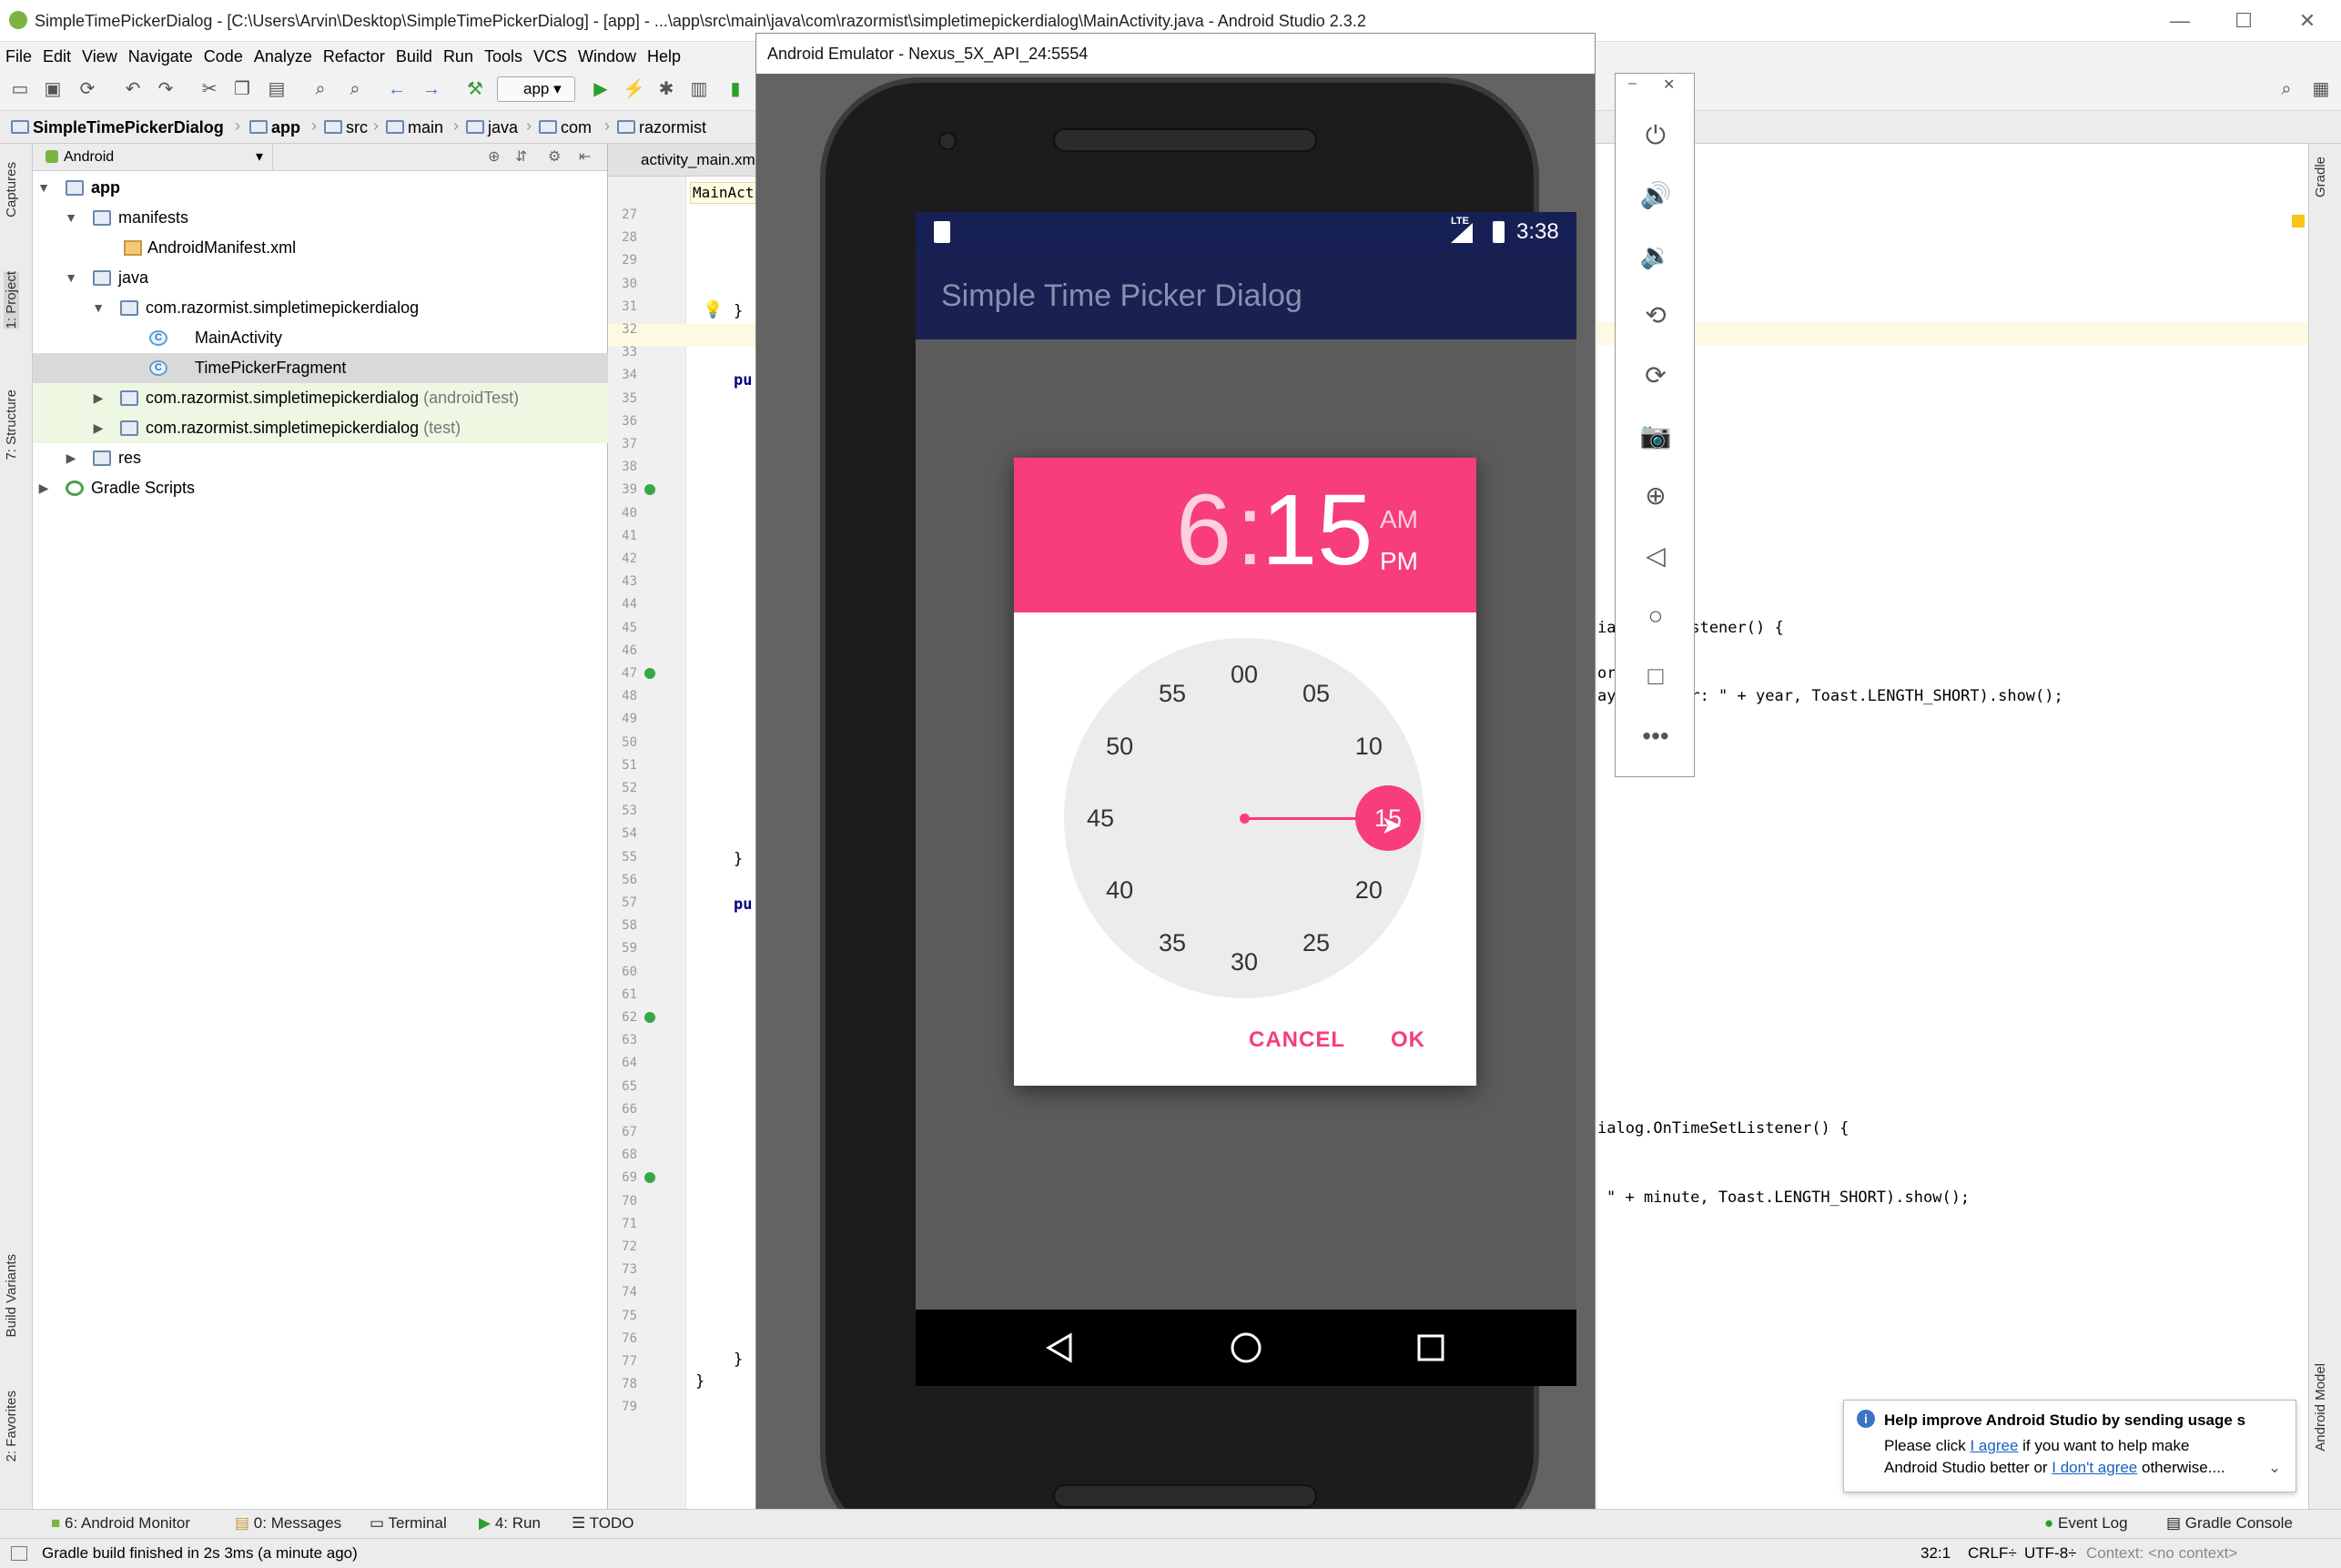 This screenshot has width=2341, height=1568. I want to click on menu-analyze: Analyze, so click(283, 54).